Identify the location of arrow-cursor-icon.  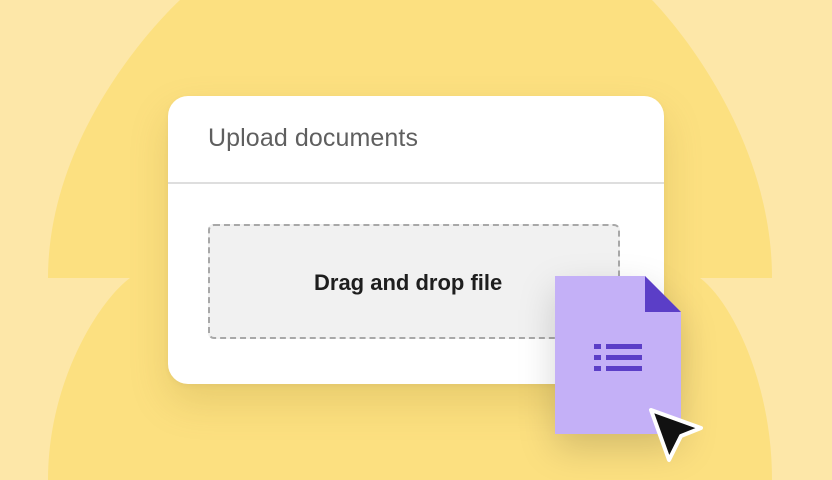
(676, 435).